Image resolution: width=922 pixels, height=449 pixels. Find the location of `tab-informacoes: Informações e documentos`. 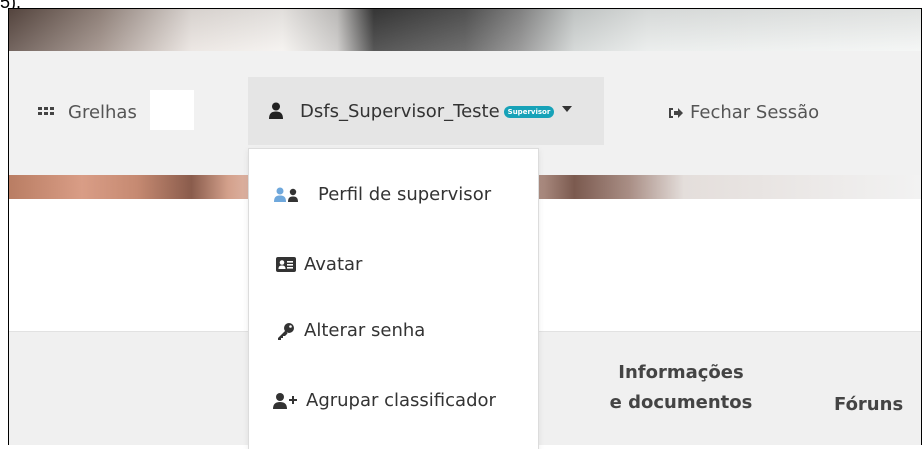

tab-informacoes: Informações e documentos is located at coordinates (681, 388).